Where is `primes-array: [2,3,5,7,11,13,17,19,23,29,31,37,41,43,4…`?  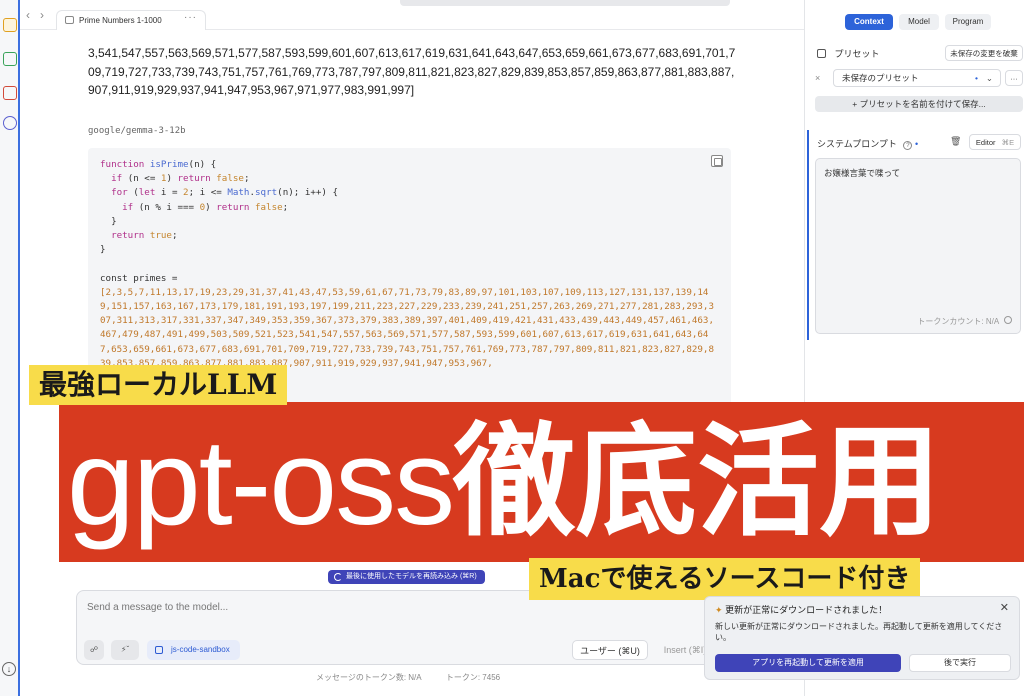
primes-array: [2,3,5,7,11,13,17,19,23,29,31,37,41,43,4… is located at coordinates (407, 327).